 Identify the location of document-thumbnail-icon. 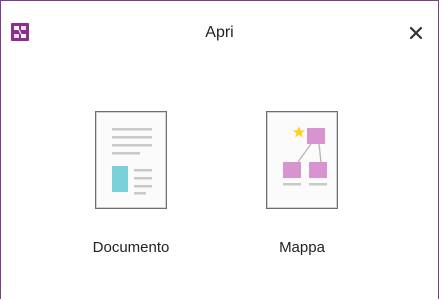
(131, 160).